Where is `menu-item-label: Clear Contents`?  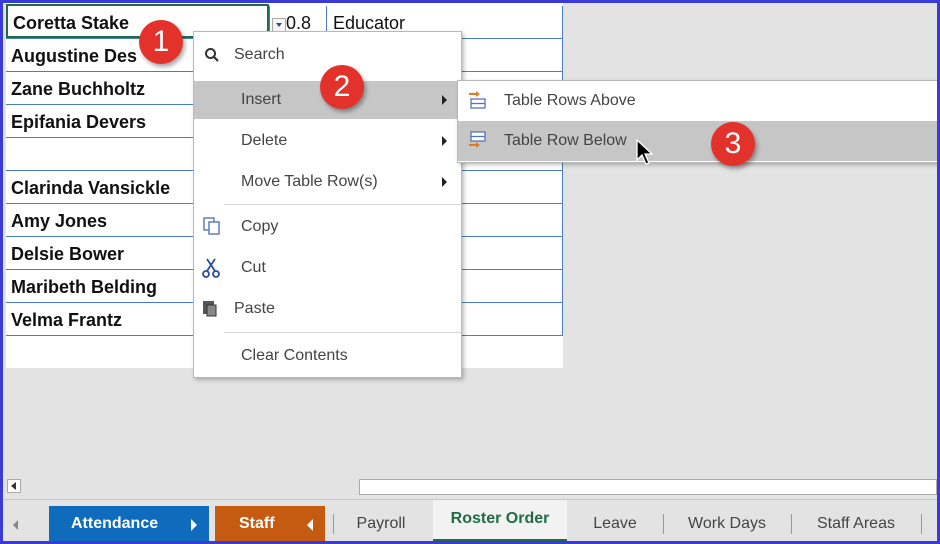 menu-item-label: Clear Contents is located at coordinates (294, 355).